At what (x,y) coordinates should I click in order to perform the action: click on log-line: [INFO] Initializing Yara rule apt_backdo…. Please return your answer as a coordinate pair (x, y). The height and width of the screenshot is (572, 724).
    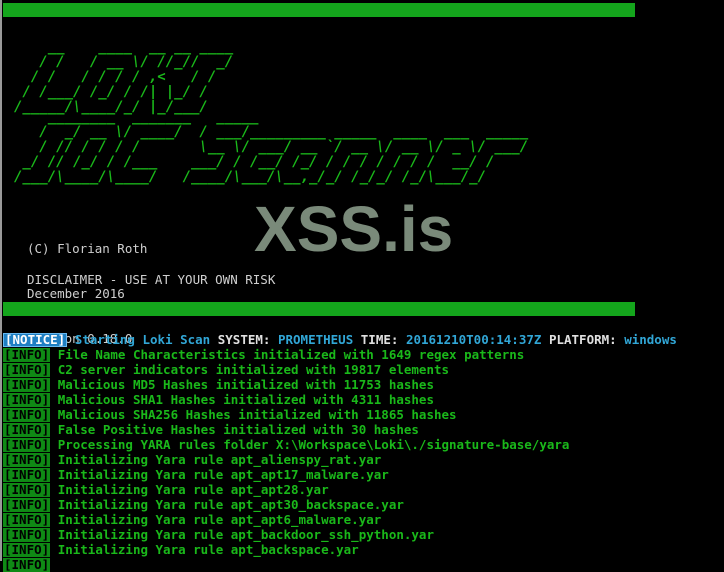
    Looking at the image, I should click on (363, 534).